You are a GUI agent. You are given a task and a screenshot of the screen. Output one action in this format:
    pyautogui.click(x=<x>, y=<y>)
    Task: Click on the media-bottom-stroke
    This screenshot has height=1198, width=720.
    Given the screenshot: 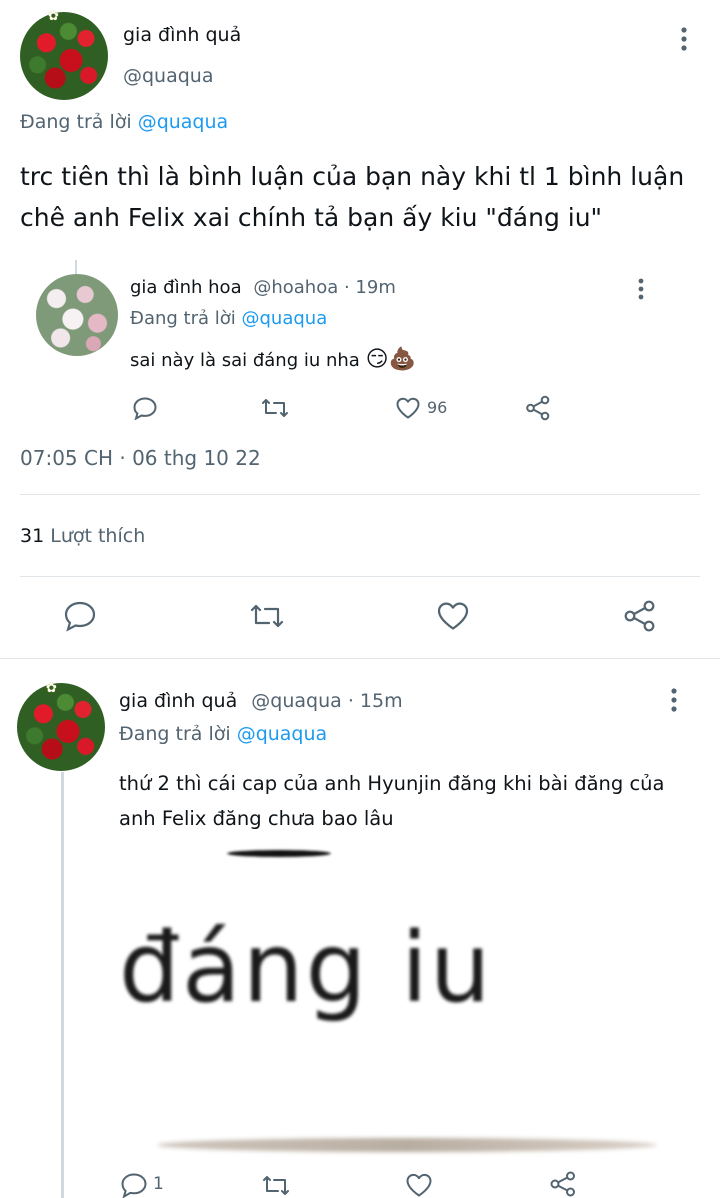 What is the action you would take?
    pyautogui.click(x=407, y=1145)
    